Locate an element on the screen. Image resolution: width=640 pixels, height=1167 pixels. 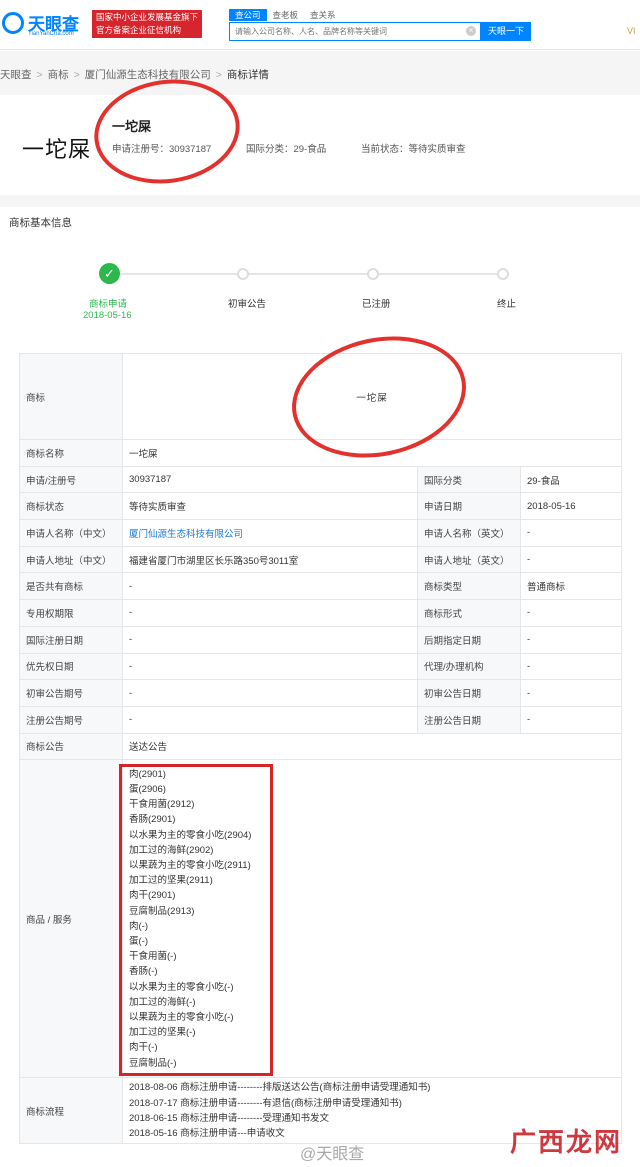
current-status: 当前状态：等待实质审查 is located at coordinates (413, 149).